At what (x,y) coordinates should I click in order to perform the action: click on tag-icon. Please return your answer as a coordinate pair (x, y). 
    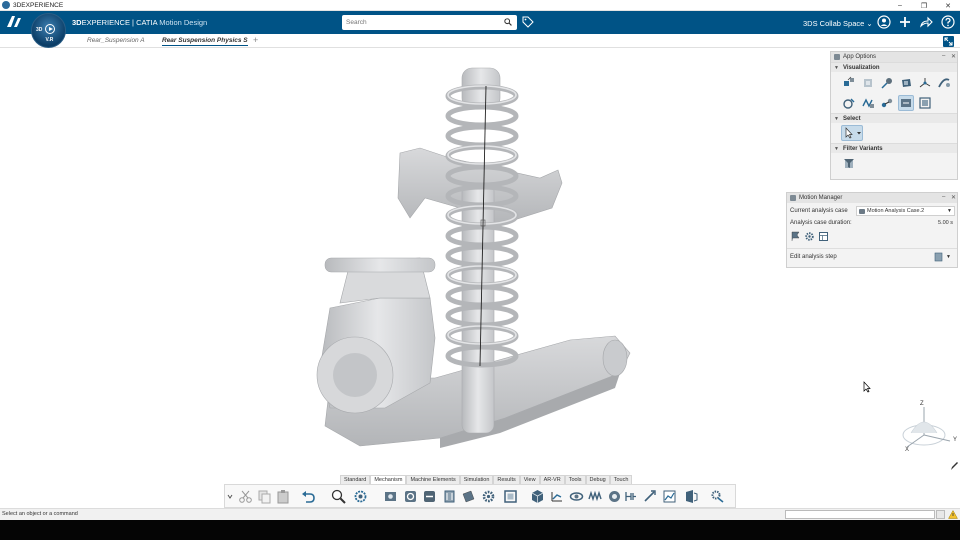
    Looking at the image, I should click on (528, 22).